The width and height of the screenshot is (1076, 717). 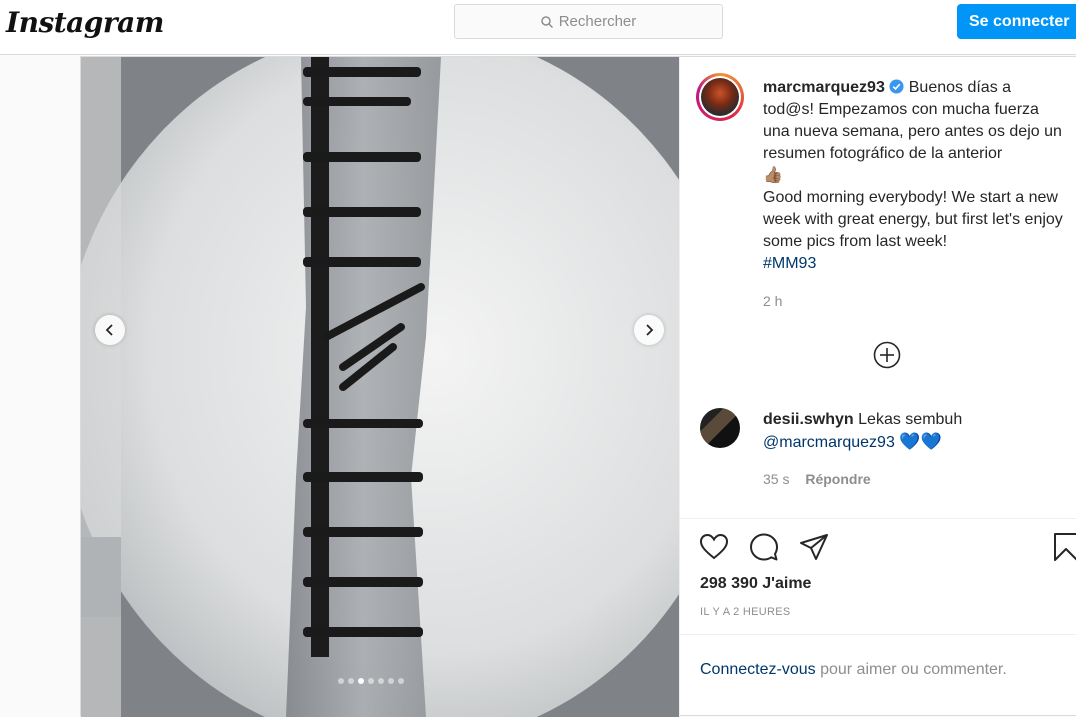 I want to click on carousel-dots, so click(x=371, y=681).